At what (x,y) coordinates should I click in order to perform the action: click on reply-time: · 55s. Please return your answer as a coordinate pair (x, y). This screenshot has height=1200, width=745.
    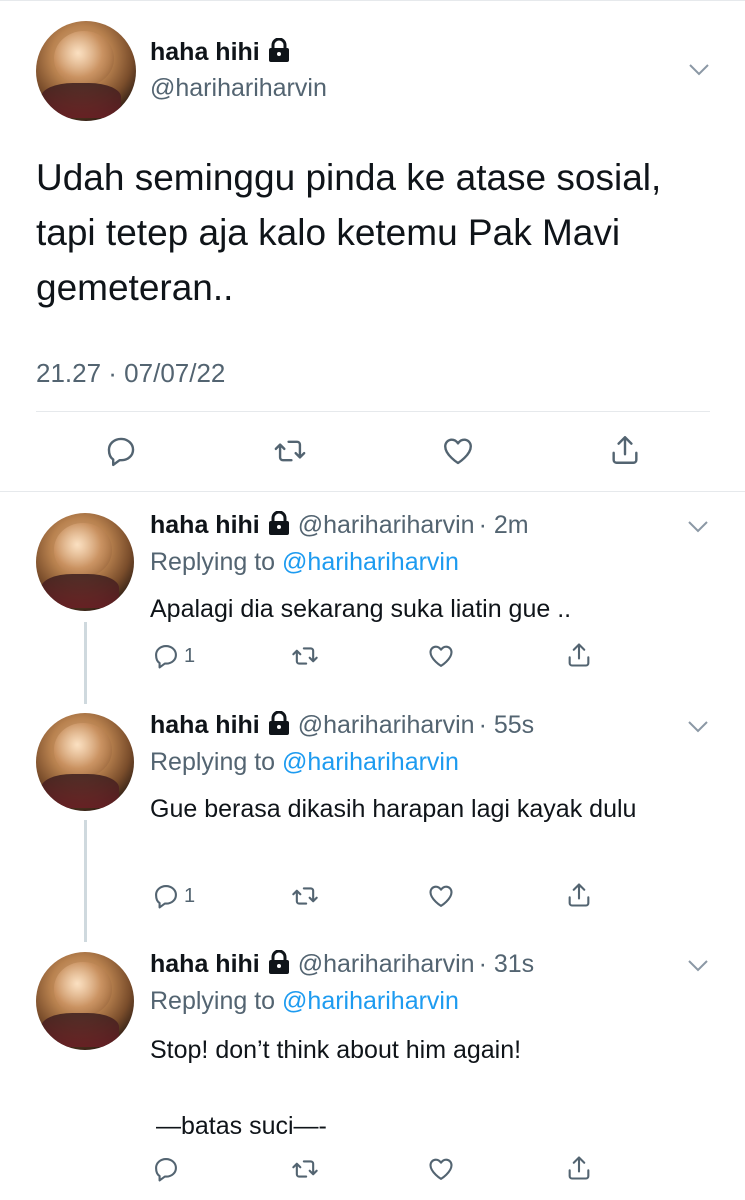
    Looking at the image, I should click on (507, 725).